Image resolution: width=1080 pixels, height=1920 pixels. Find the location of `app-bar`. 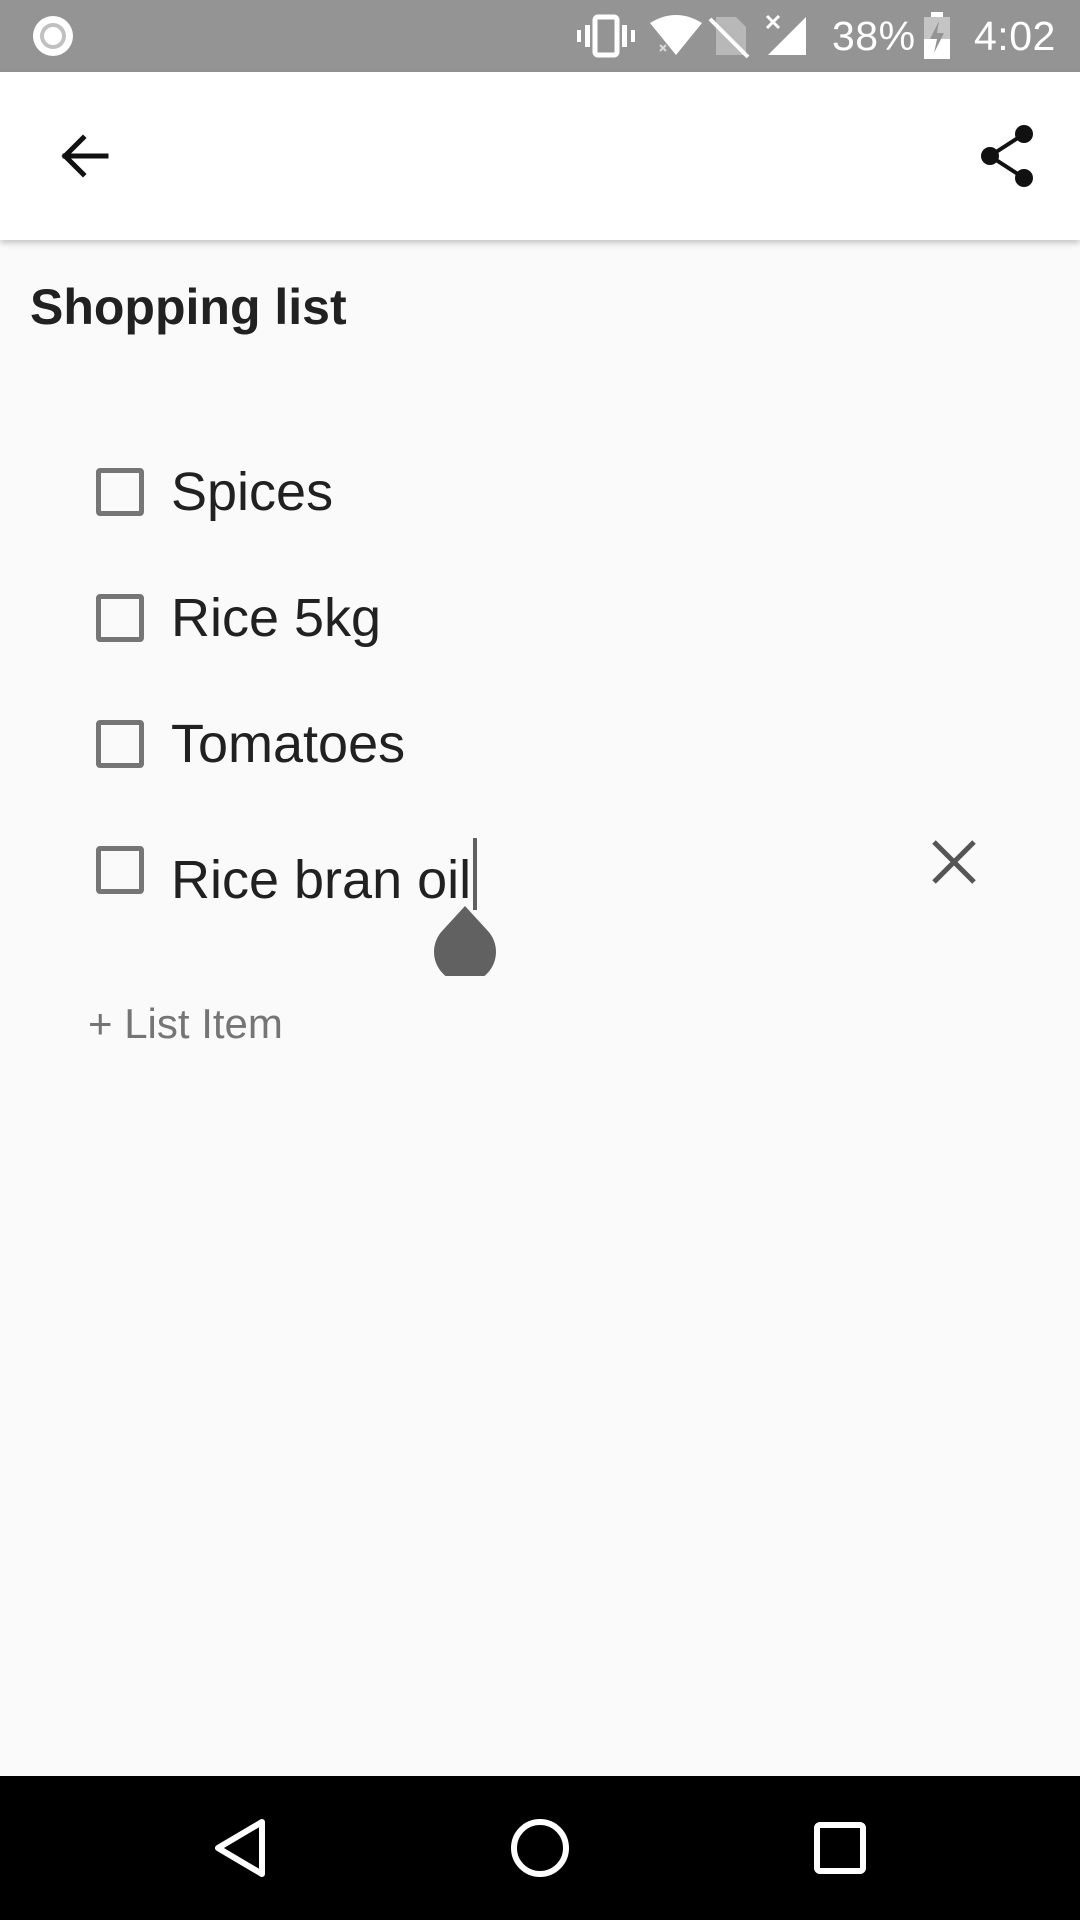

app-bar is located at coordinates (540, 156).